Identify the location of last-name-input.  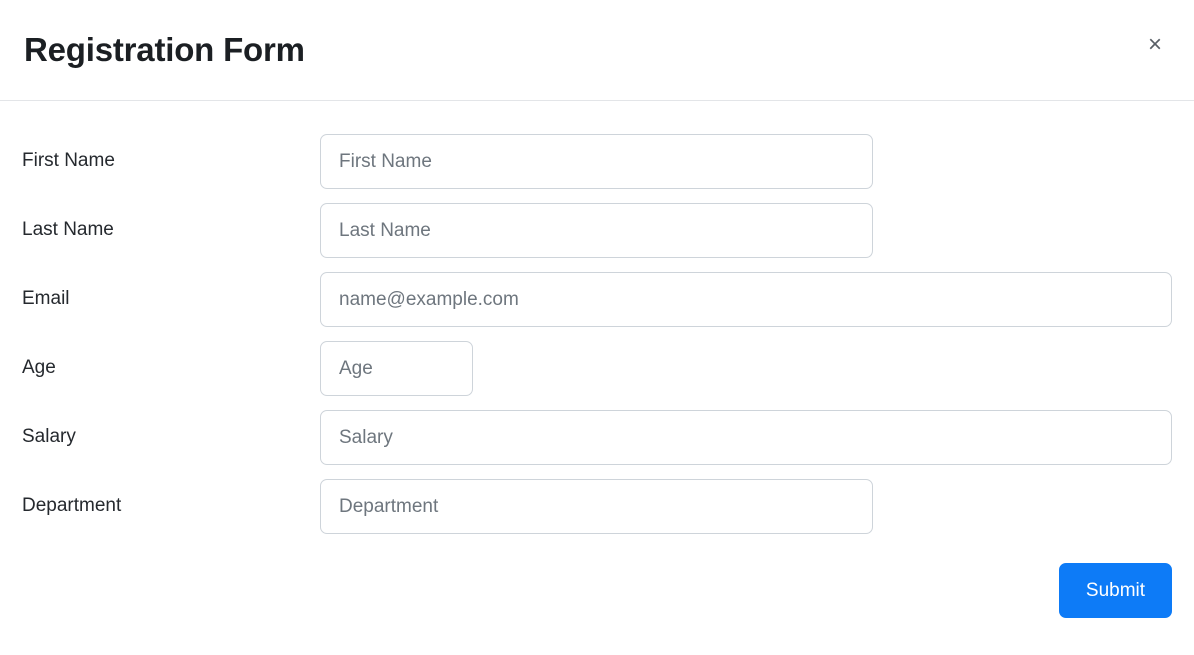
(596, 230).